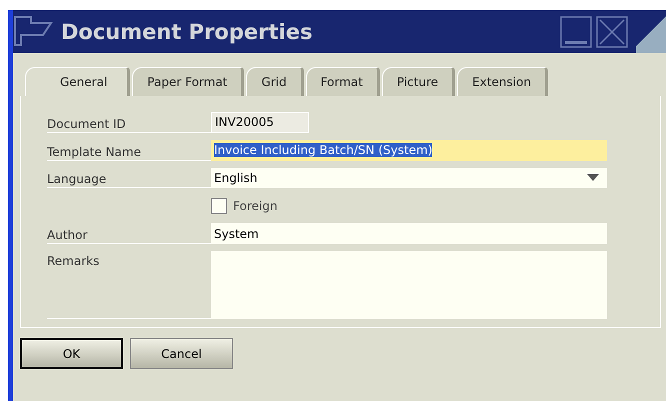 The width and height of the screenshot is (666, 401). Describe the element at coordinates (576, 32) in the screenshot. I see `minimize-icon` at that location.